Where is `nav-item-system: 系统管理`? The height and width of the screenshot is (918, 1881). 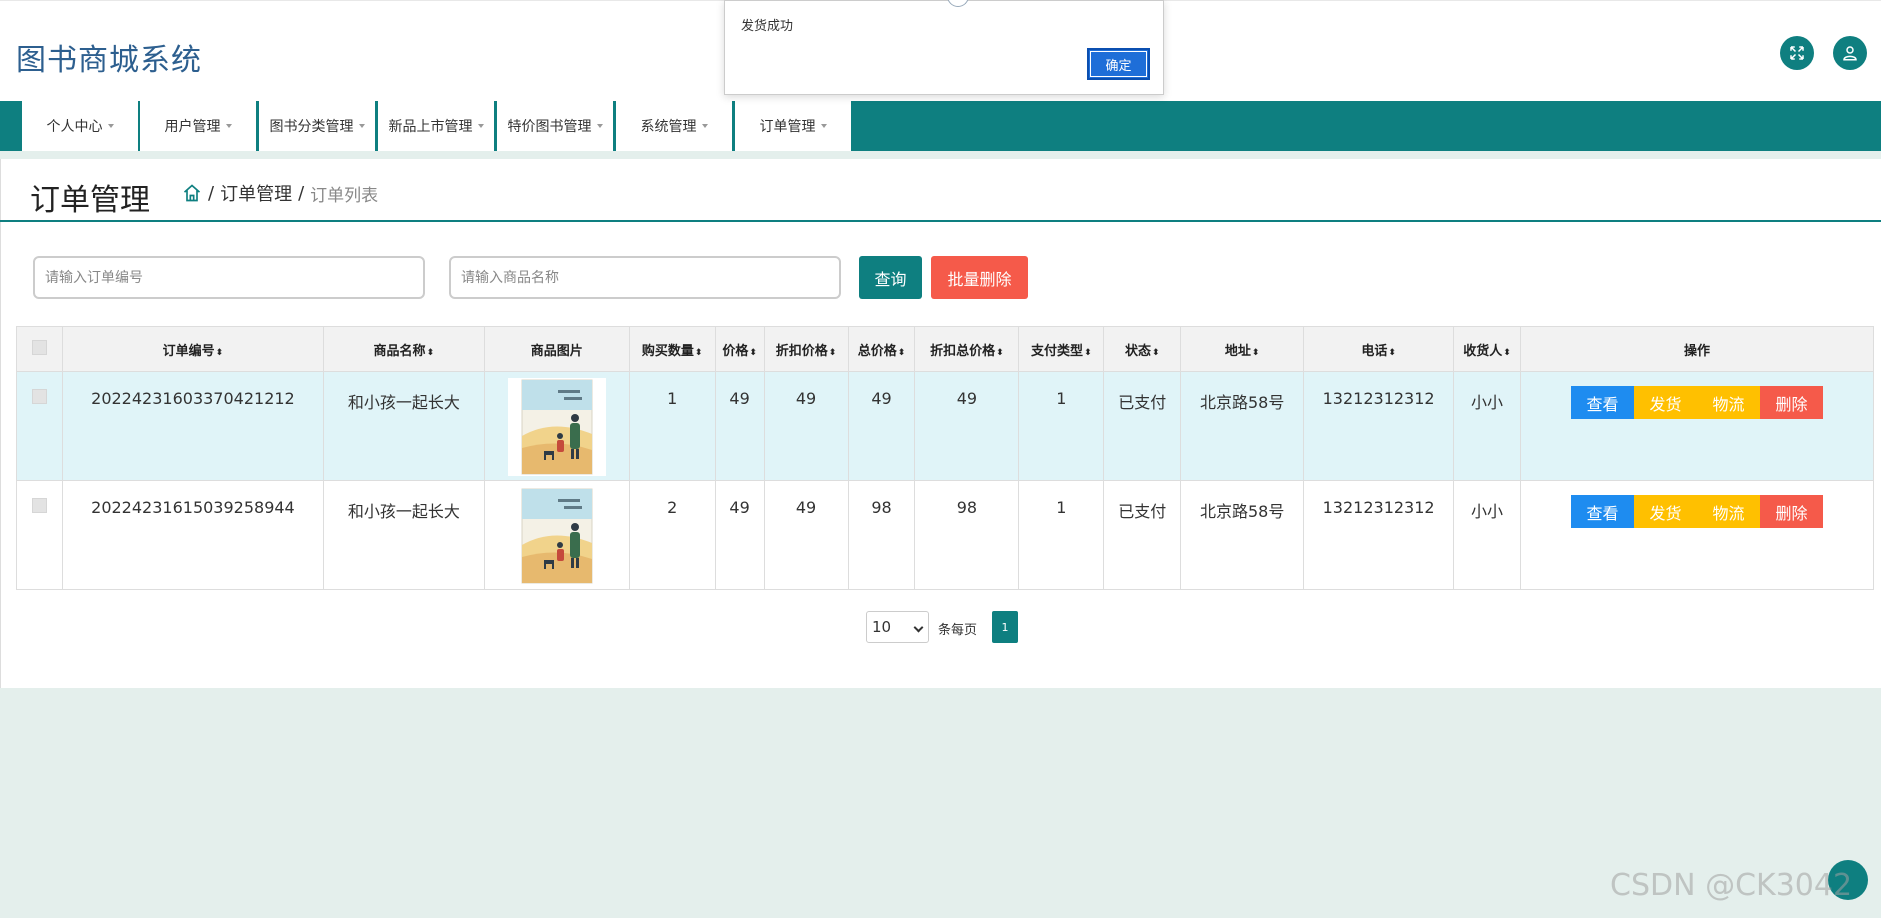
nav-item-system: 系统管理 is located at coordinates (674, 126).